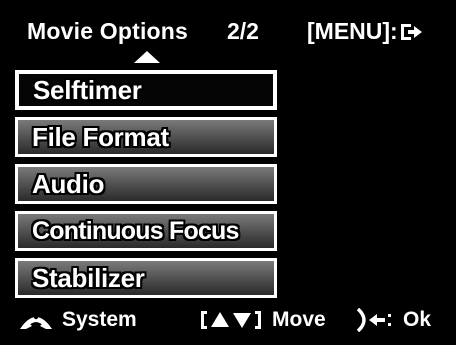 The height and width of the screenshot is (345, 456). What do you see at coordinates (99, 319) in the screenshot?
I see `system-label: System` at bounding box center [99, 319].